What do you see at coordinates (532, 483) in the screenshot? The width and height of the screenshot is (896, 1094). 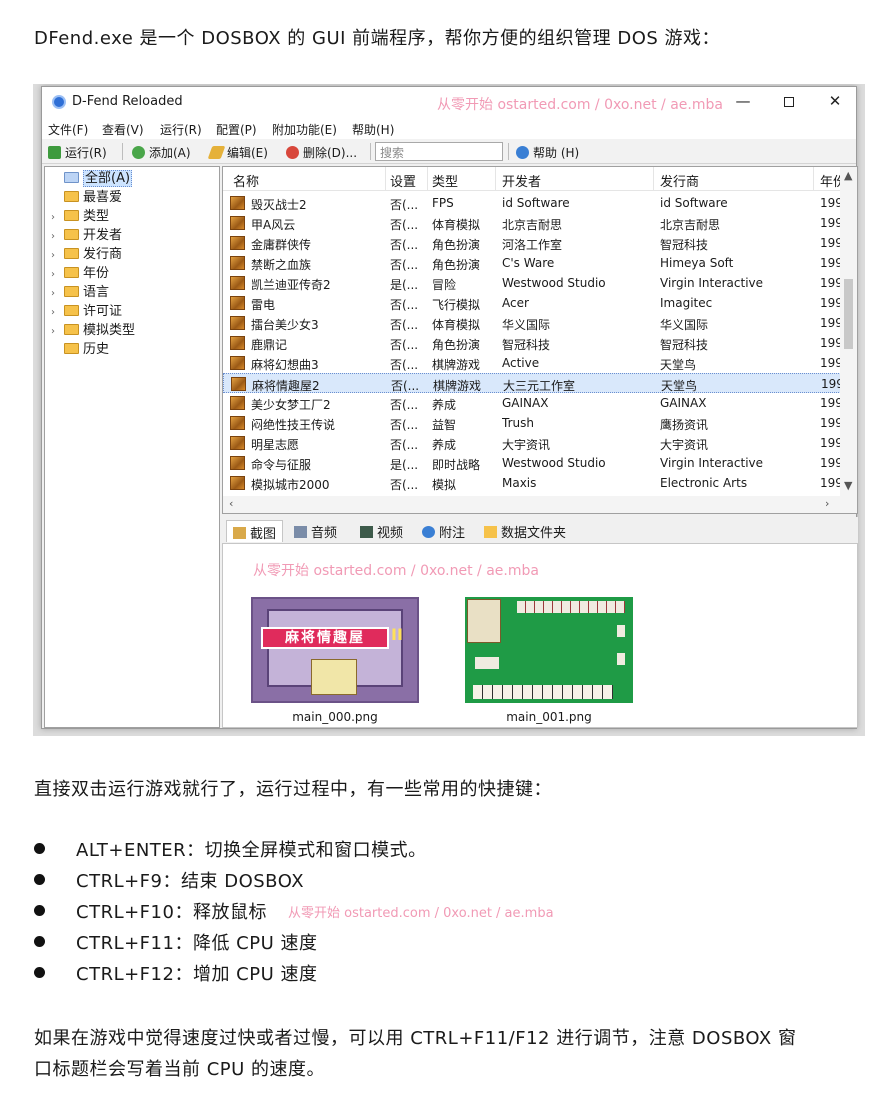 I see `table-row: 模拟城市2000 否(... 模拟 Maxis Electronic Arts 1994` at bounding box center [532, 483].